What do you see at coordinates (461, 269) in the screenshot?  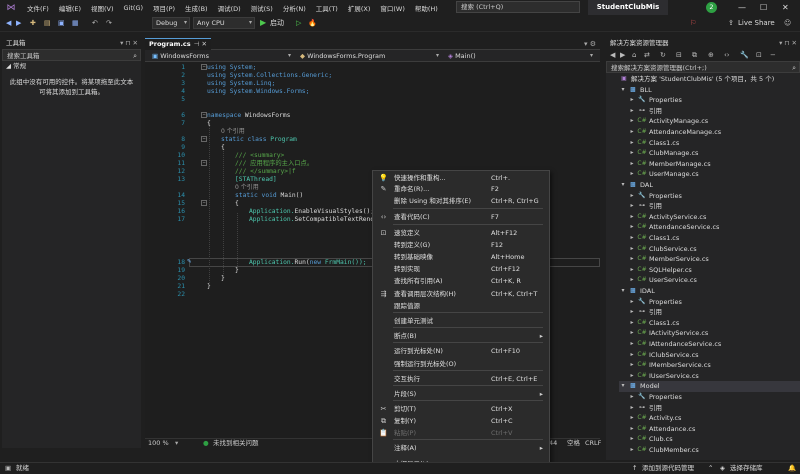 I see `context-menu-item: 转到实现 Ctrl+F12` at bounding box center [461, 269].